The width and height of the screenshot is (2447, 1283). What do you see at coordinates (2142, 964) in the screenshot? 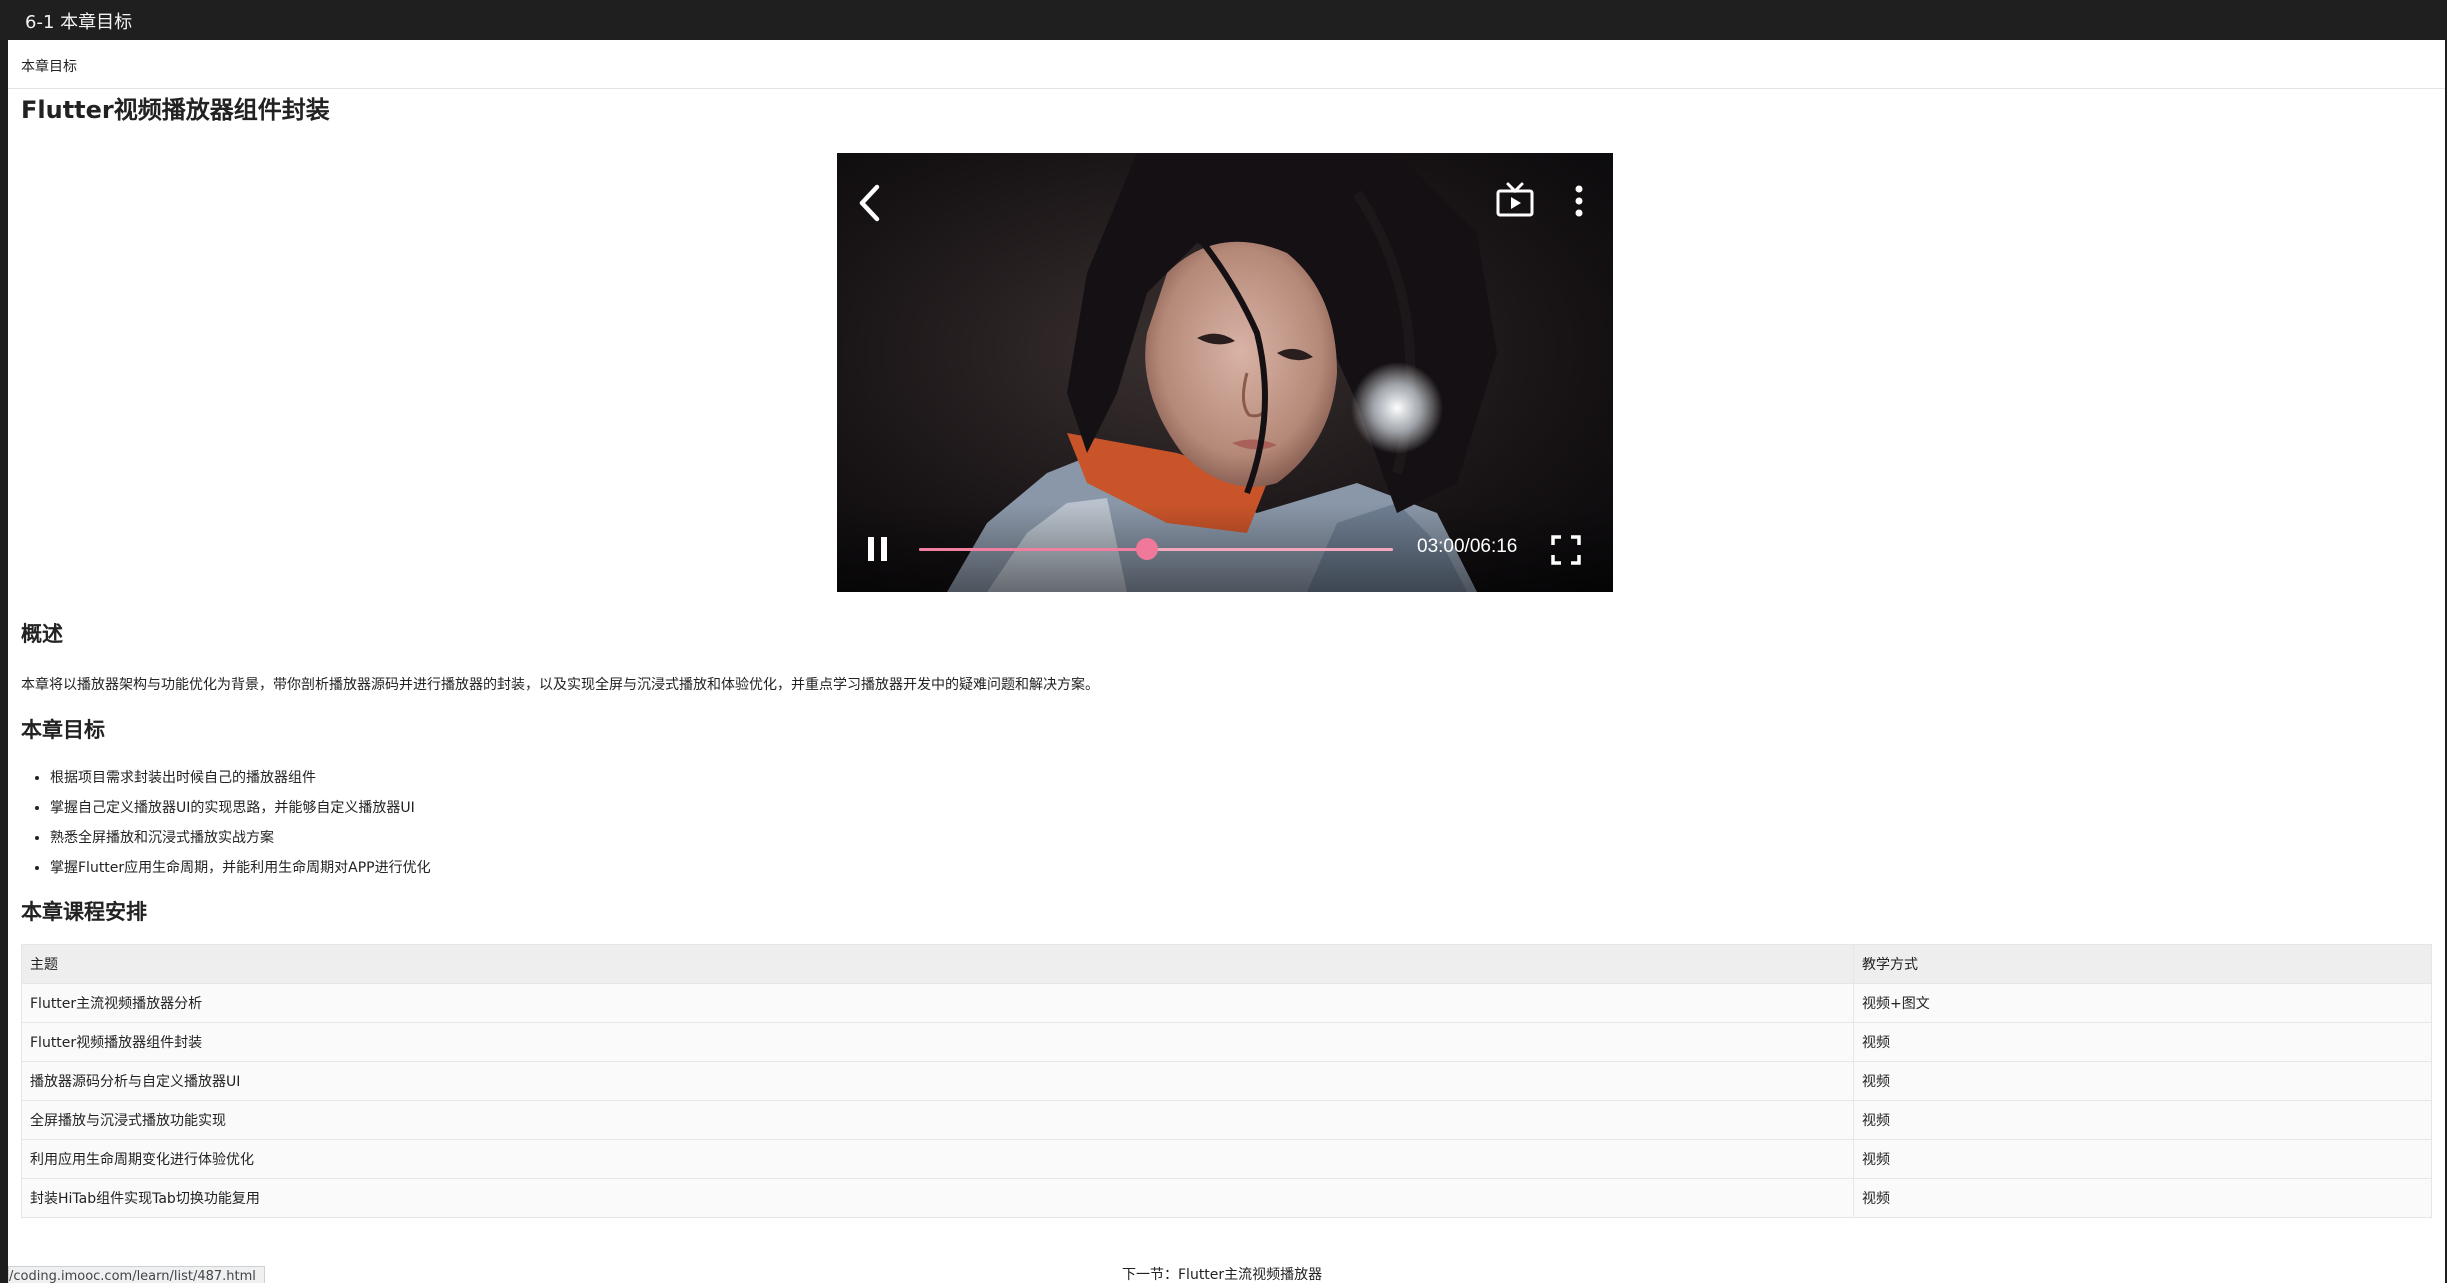
I see `column-header-method: 教学方式` at bounding box center [2142, 964].